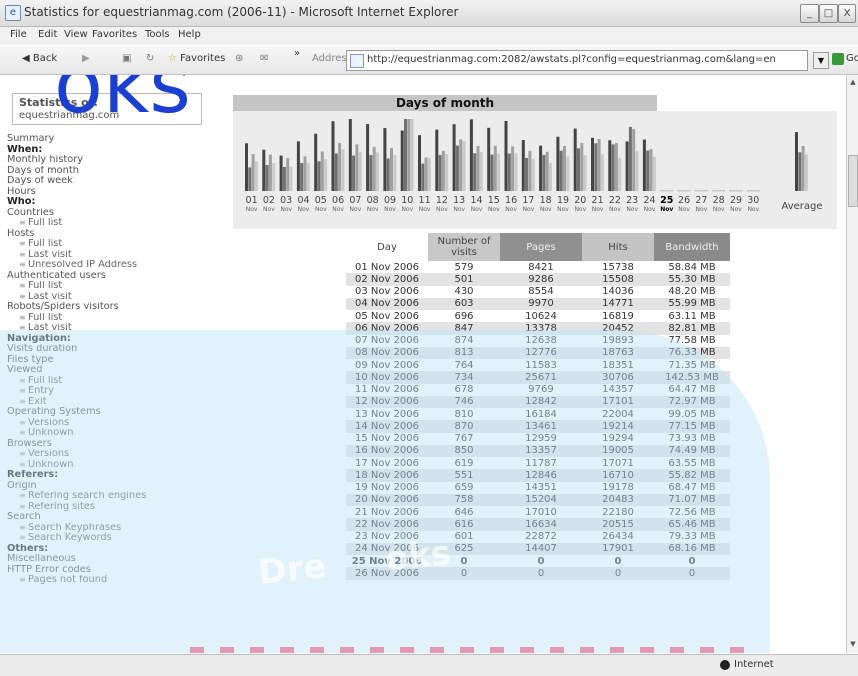  Describe the element at coordinates (847, 13) in the screenshot. I see `close-button: X` at that location.